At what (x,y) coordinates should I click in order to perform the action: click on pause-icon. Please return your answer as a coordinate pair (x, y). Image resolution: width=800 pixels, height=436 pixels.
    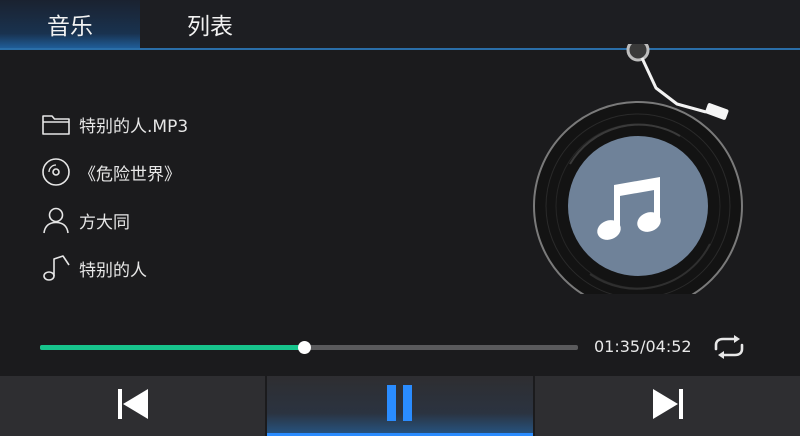
    Looking at the image, I should click on (400, 405).